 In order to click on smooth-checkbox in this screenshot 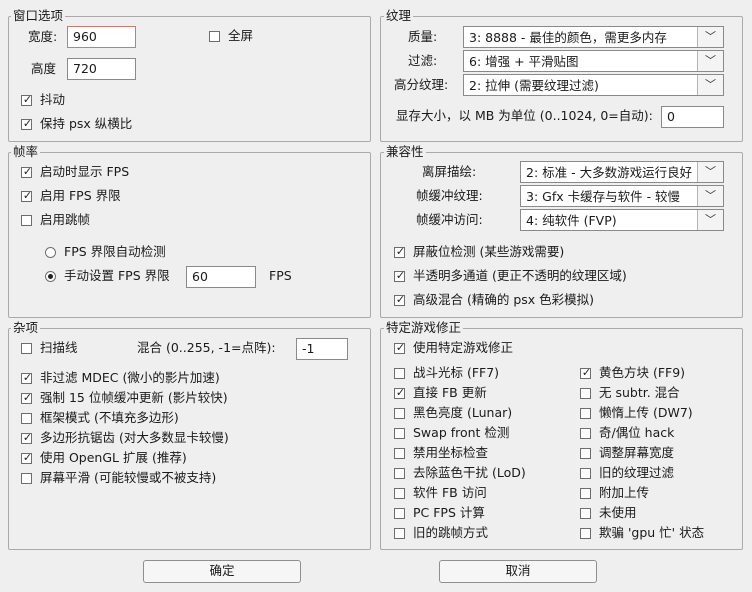, I will do `click(26, 478)`.